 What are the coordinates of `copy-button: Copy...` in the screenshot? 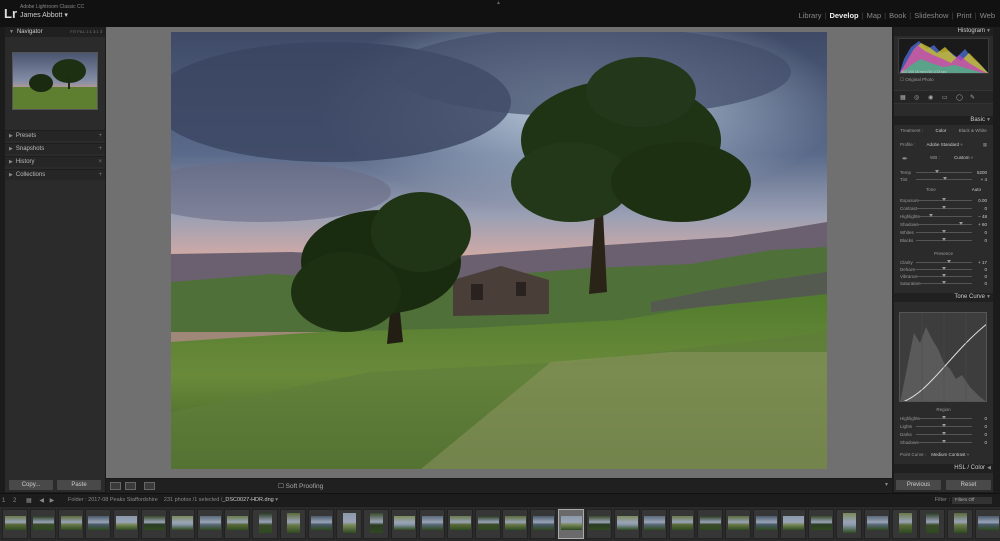 It's located at (31, 485).